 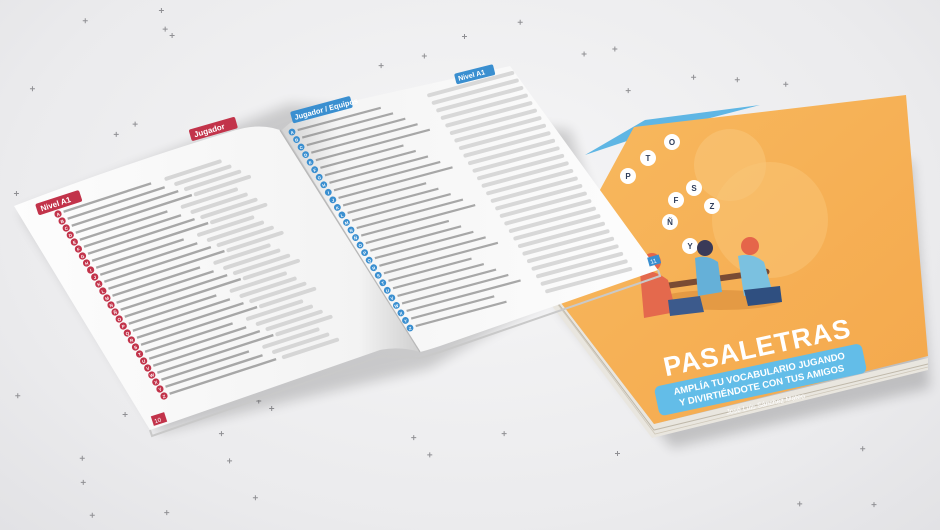 I want to click on letter-tile-label: Y, so click(x=690, y=246).